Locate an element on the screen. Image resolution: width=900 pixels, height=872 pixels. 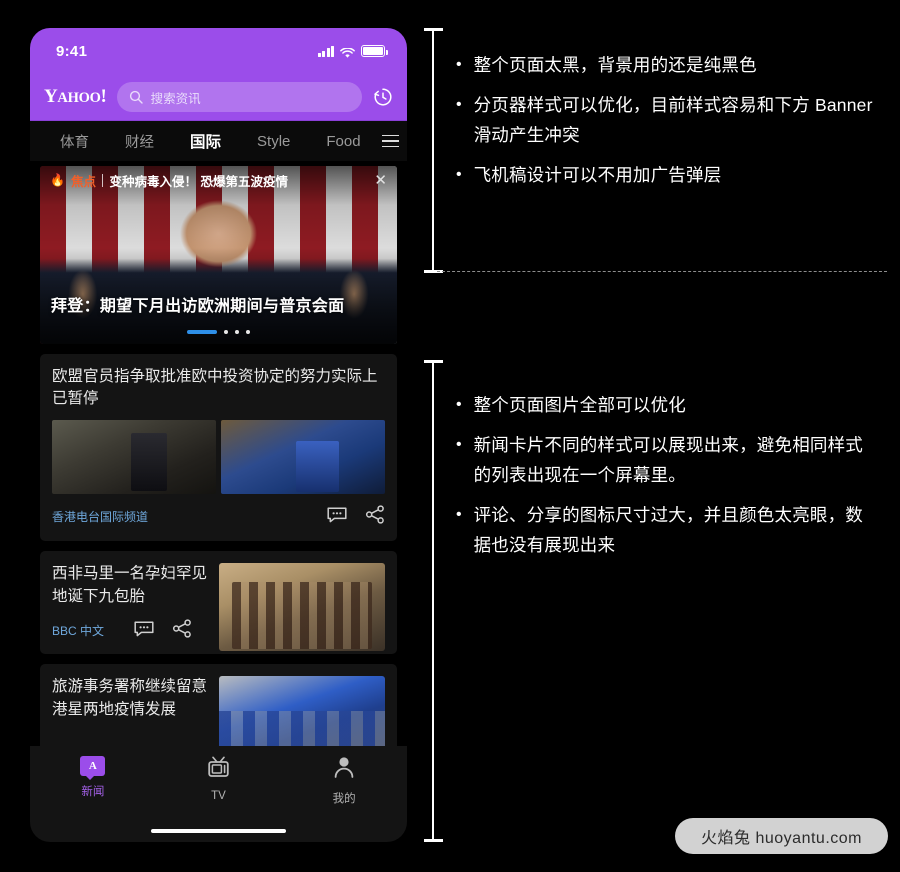
news-card-footer: 香港电台国际频道 is located at coordinates (218, 517).